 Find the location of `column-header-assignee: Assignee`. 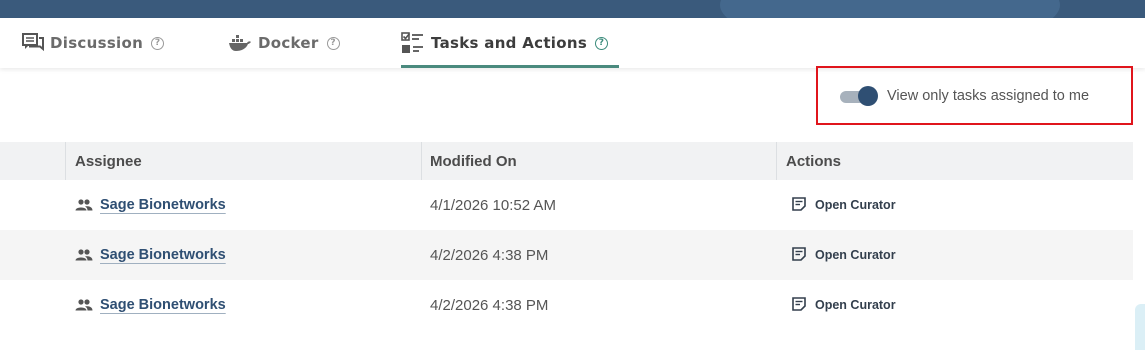

column-header-assignee: Assignee is located at coordinates (104, 161).